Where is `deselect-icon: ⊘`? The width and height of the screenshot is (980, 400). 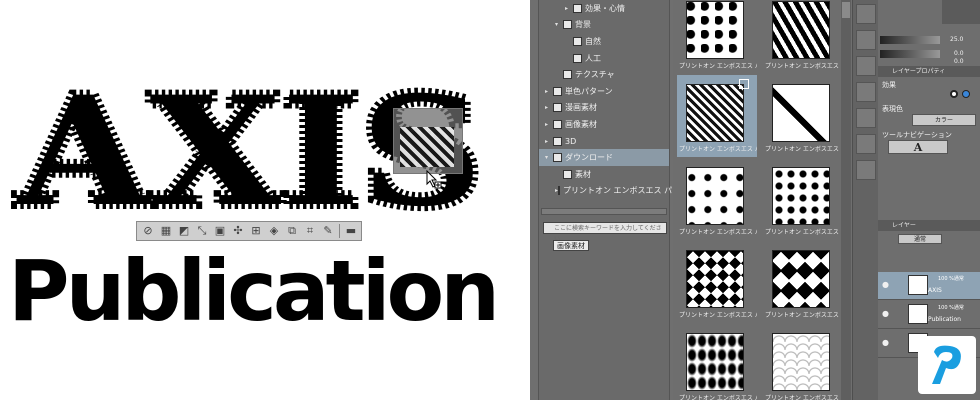 deselect-icon: ⊘ is located at coordinates (148, 231).